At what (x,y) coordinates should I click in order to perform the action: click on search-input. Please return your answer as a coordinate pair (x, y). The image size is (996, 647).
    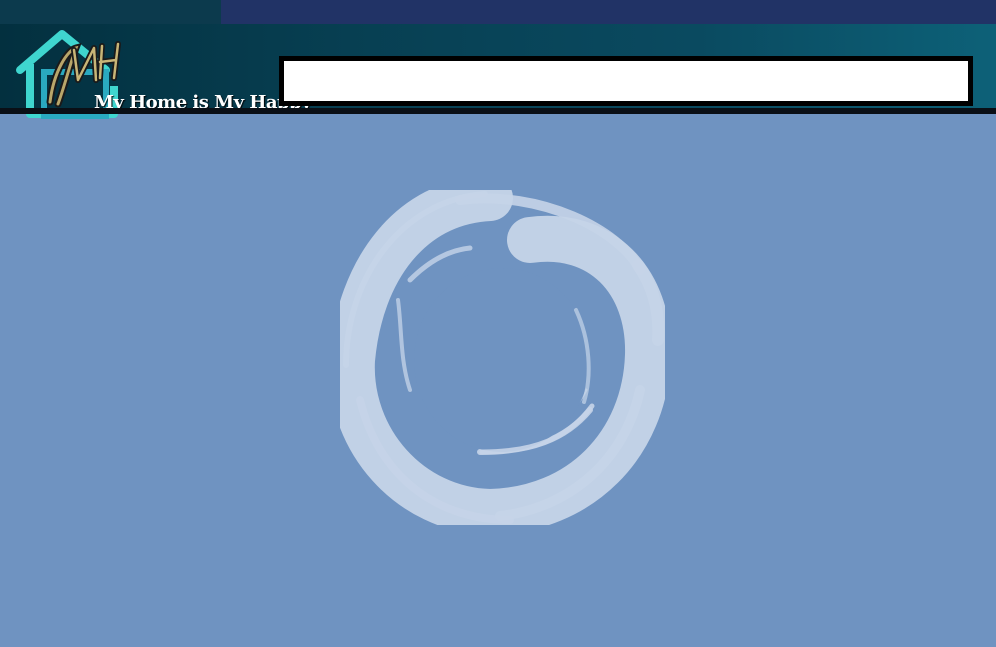
    Looking at the image, I should click on (626, 81).